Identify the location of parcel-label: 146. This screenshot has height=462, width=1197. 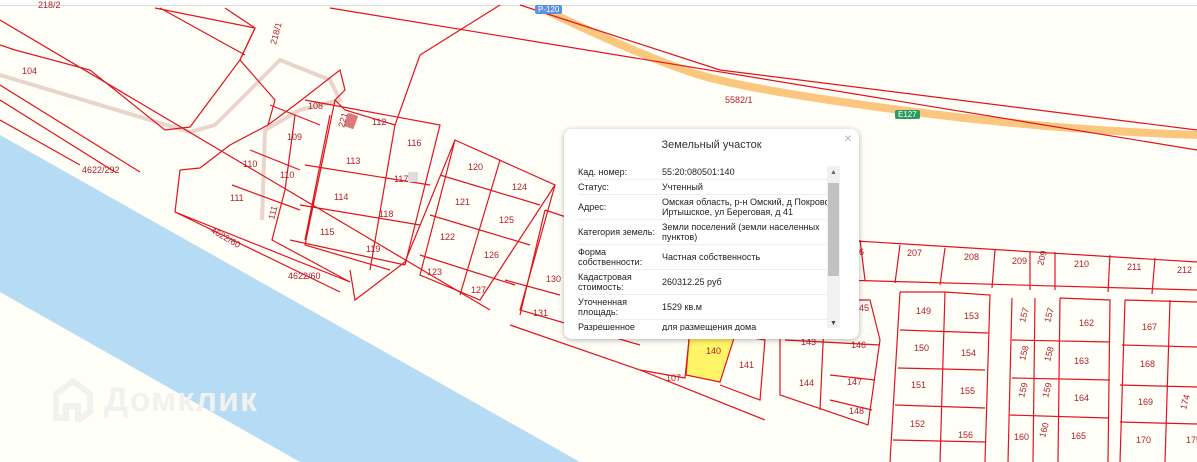
(858, 345).